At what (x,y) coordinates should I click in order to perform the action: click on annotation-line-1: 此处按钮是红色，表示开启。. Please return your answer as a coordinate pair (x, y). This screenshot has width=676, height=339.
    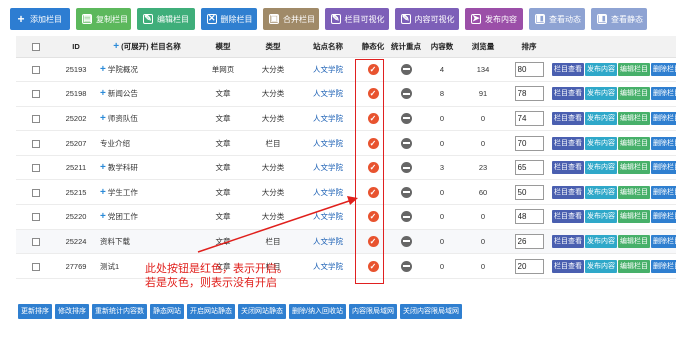
    Looking at the image, I should click on (216, 268).